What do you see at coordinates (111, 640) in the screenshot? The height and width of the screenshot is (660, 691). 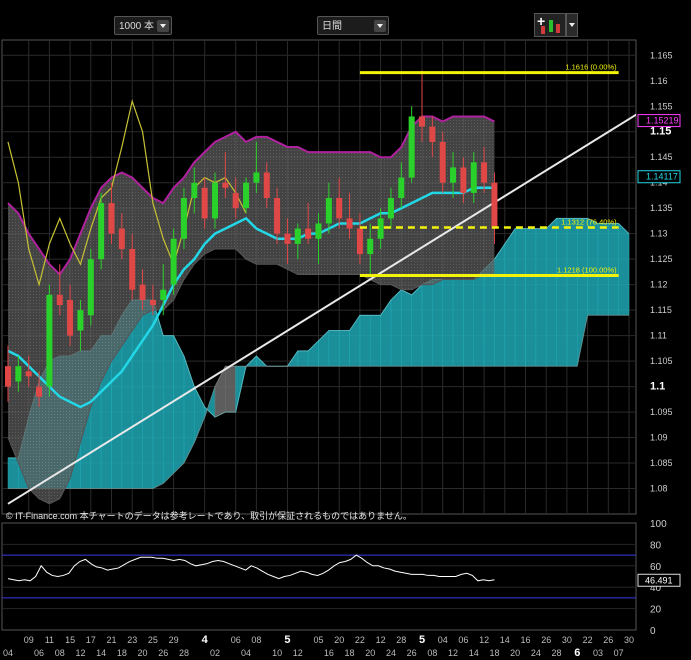 I see `date-tick-label: 21` at bounding box center [111, 640].